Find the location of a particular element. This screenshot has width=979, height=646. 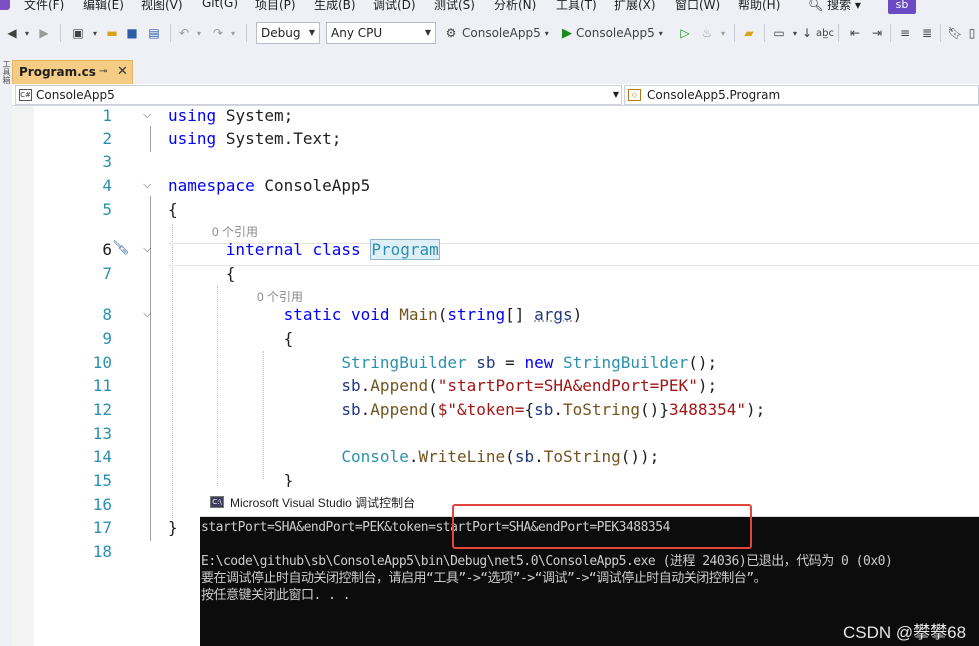

quick-actions-screwdriver-icon: 🪛︎ is located at coordinates (121, 248).